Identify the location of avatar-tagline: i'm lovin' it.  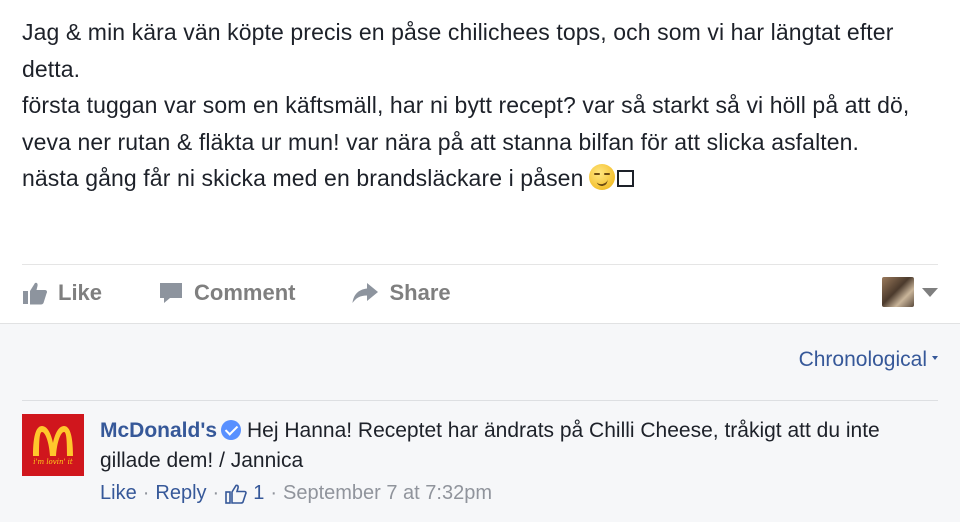
(53, 461).